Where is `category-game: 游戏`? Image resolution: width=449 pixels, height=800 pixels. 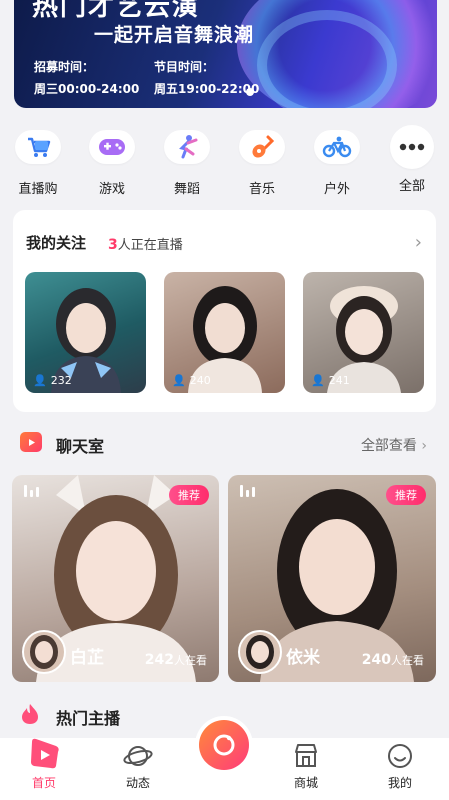 category-game: 游戏 is located at coordinates (112, 163).